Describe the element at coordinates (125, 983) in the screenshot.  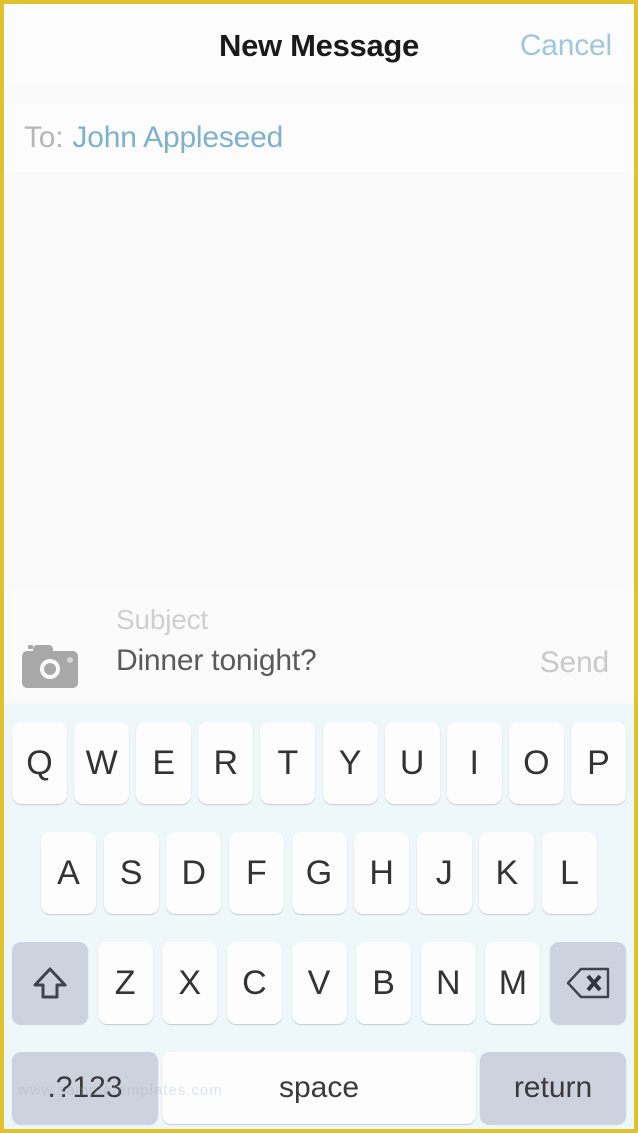
I see `key-z: Z` at that location.